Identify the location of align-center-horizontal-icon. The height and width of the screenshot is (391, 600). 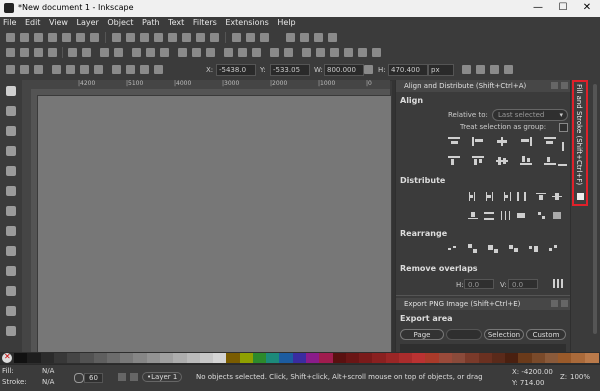
(502, 141).